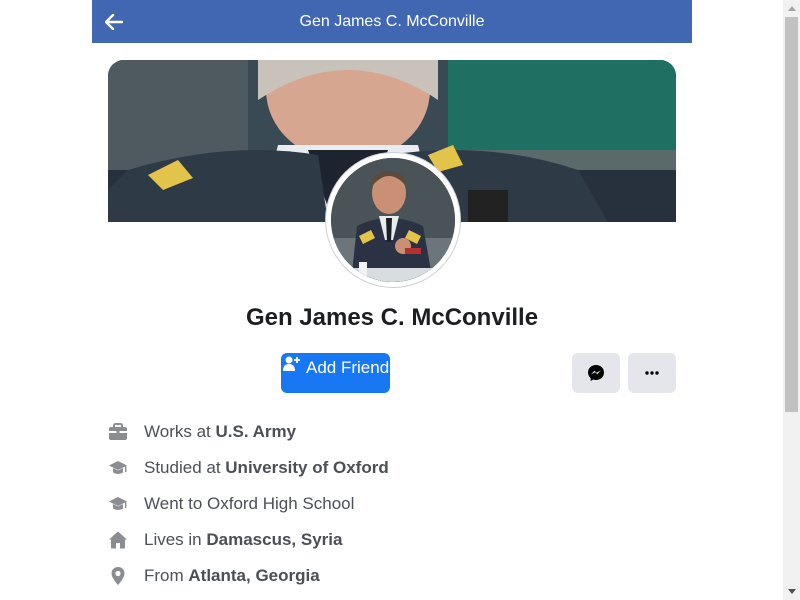 The image size is (800, 600). I want to click on avatar-image, so click(393, 220).